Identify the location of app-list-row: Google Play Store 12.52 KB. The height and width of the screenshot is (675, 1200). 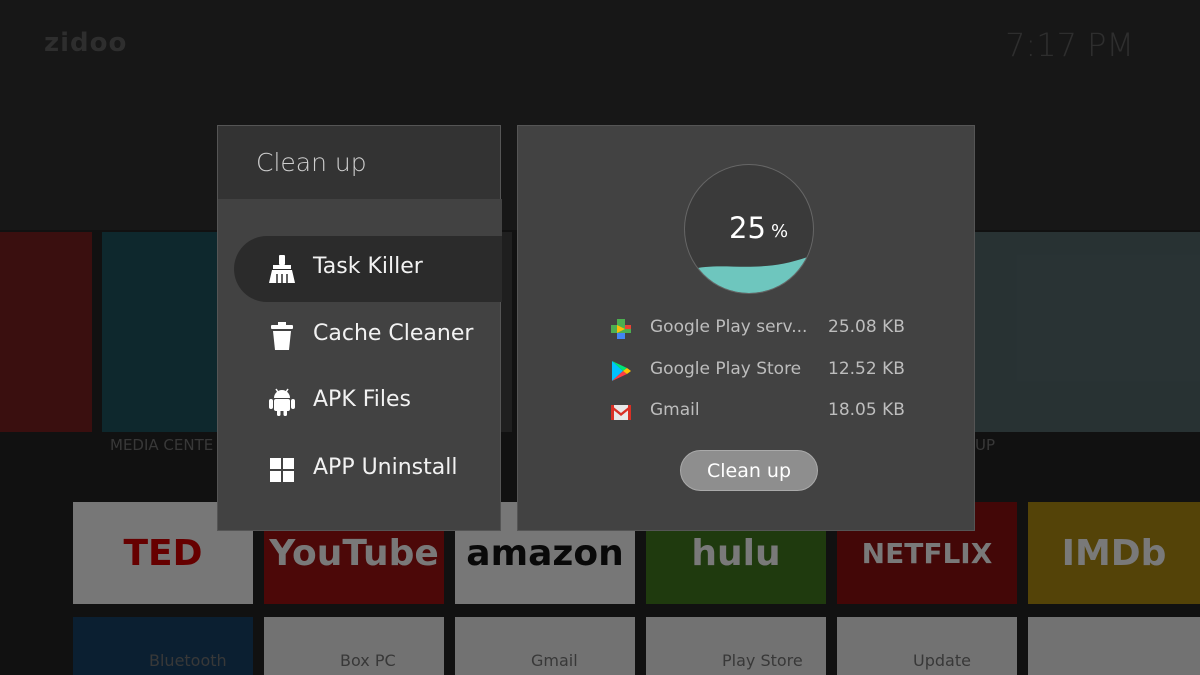
(760, 372).